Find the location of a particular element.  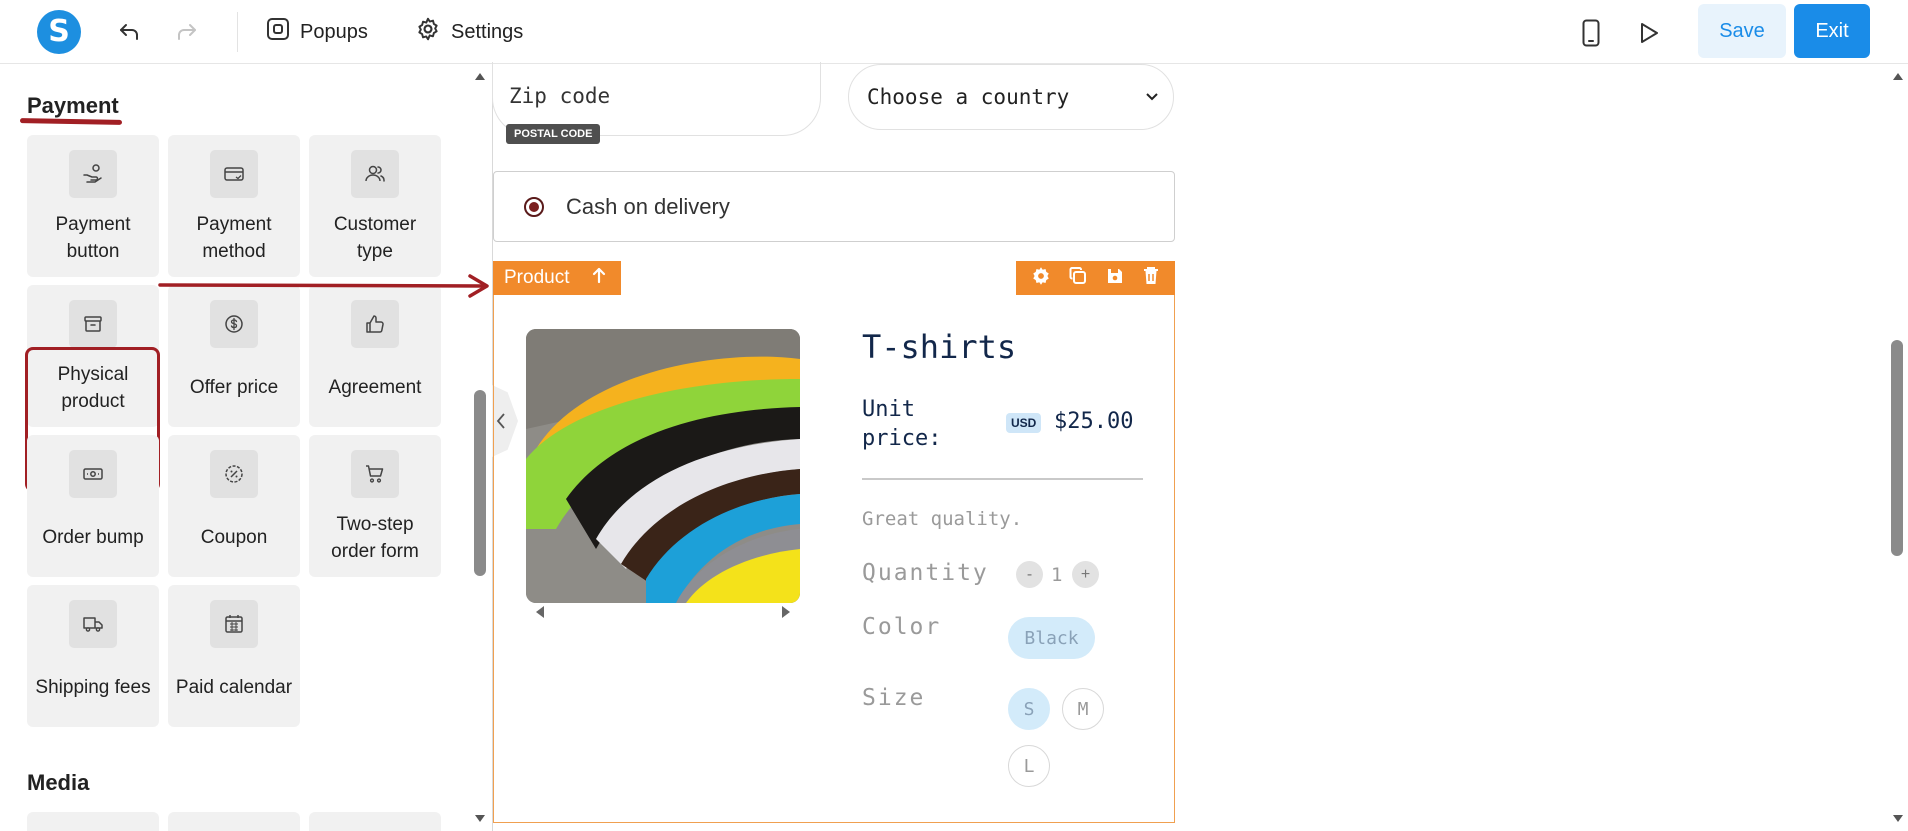

product-block-toolbar is located at coordinates (1095, 278).